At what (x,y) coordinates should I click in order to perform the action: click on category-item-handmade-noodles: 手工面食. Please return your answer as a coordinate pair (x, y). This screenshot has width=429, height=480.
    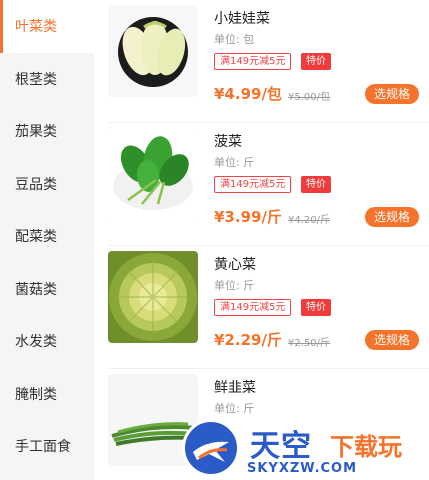
    Looking at the image, I should click on (47, 446).